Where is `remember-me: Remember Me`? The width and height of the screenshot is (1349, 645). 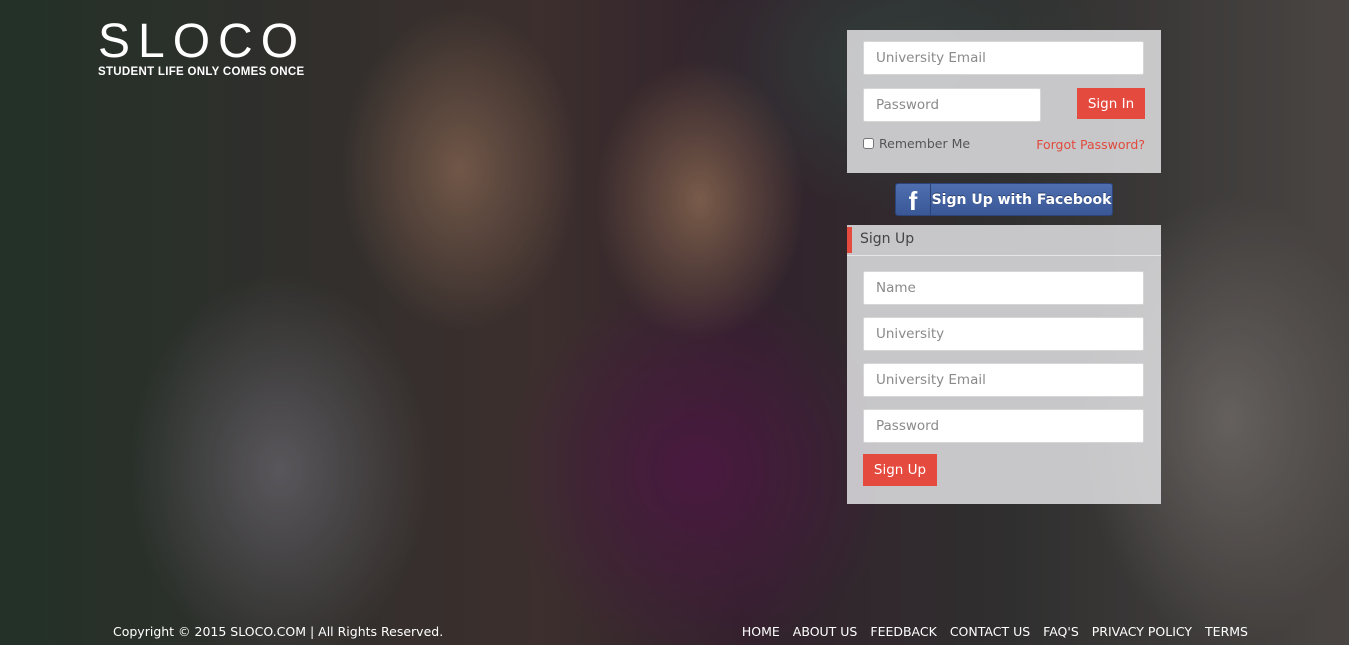
remember-me: Remember Me is located at coordinates (916, 143).